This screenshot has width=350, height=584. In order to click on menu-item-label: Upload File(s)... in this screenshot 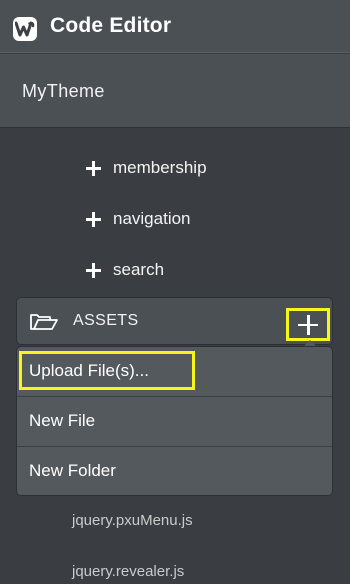, I will do `click(89, 370)`.